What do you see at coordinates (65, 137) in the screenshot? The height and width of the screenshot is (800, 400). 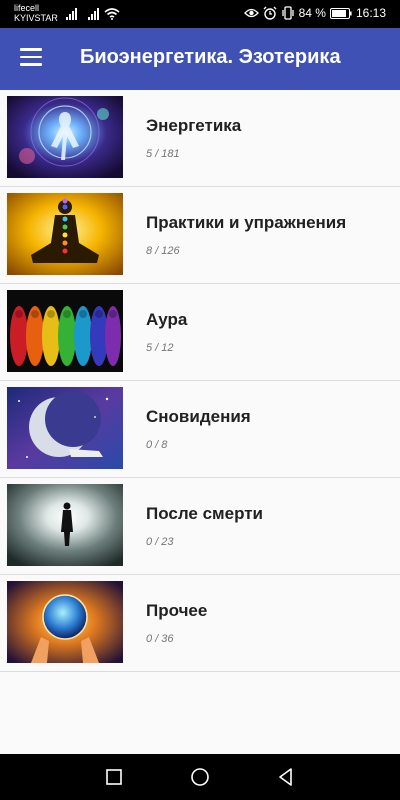 I see `energy-aura-figure-image` at bounding box center [65, 137].